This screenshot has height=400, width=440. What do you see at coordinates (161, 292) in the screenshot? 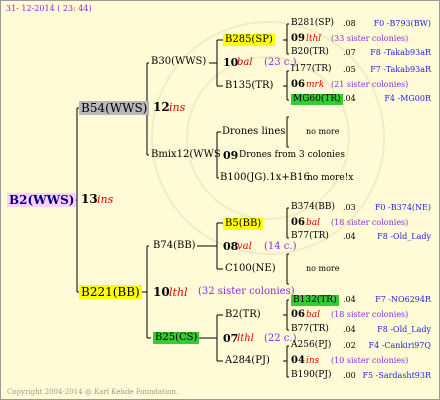
I see `gen-10: 10` at bounding box center [161, 292].